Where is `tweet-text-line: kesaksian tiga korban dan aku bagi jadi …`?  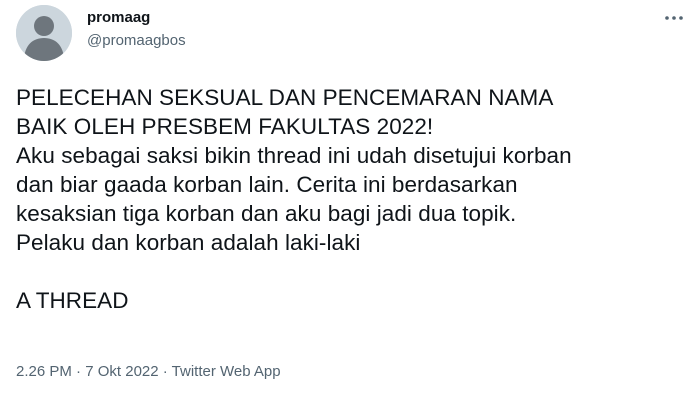
tweet-text-line: kesaksian tiga korban dan aku bagi jadi … is located at coordinates (266, 213).